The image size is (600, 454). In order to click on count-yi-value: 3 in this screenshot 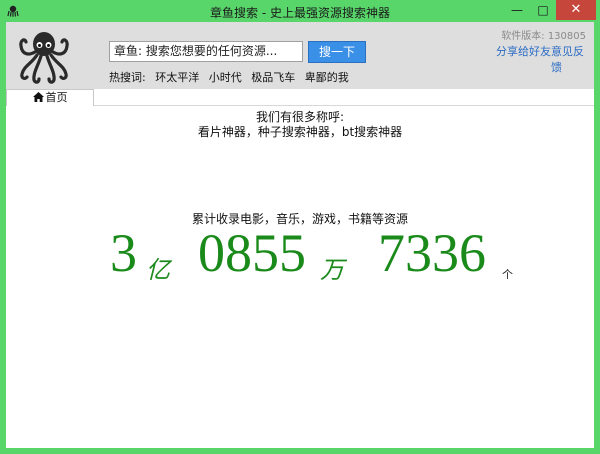, I will do `click(123, 253)`.